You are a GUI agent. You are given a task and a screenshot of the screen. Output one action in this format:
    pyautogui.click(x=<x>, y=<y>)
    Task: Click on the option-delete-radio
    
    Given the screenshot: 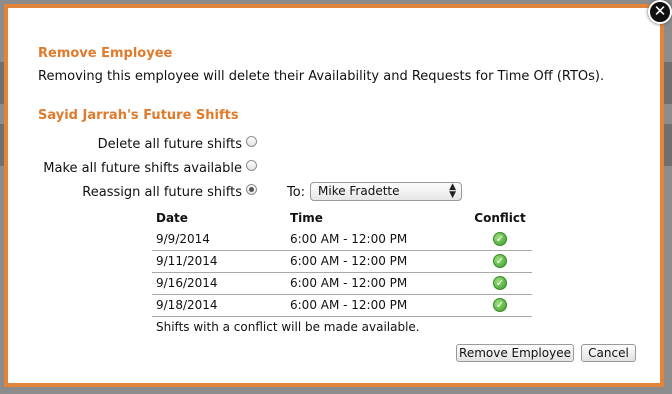 What is the action you would take?
    pyautogui.click(x=251, y=141)
    